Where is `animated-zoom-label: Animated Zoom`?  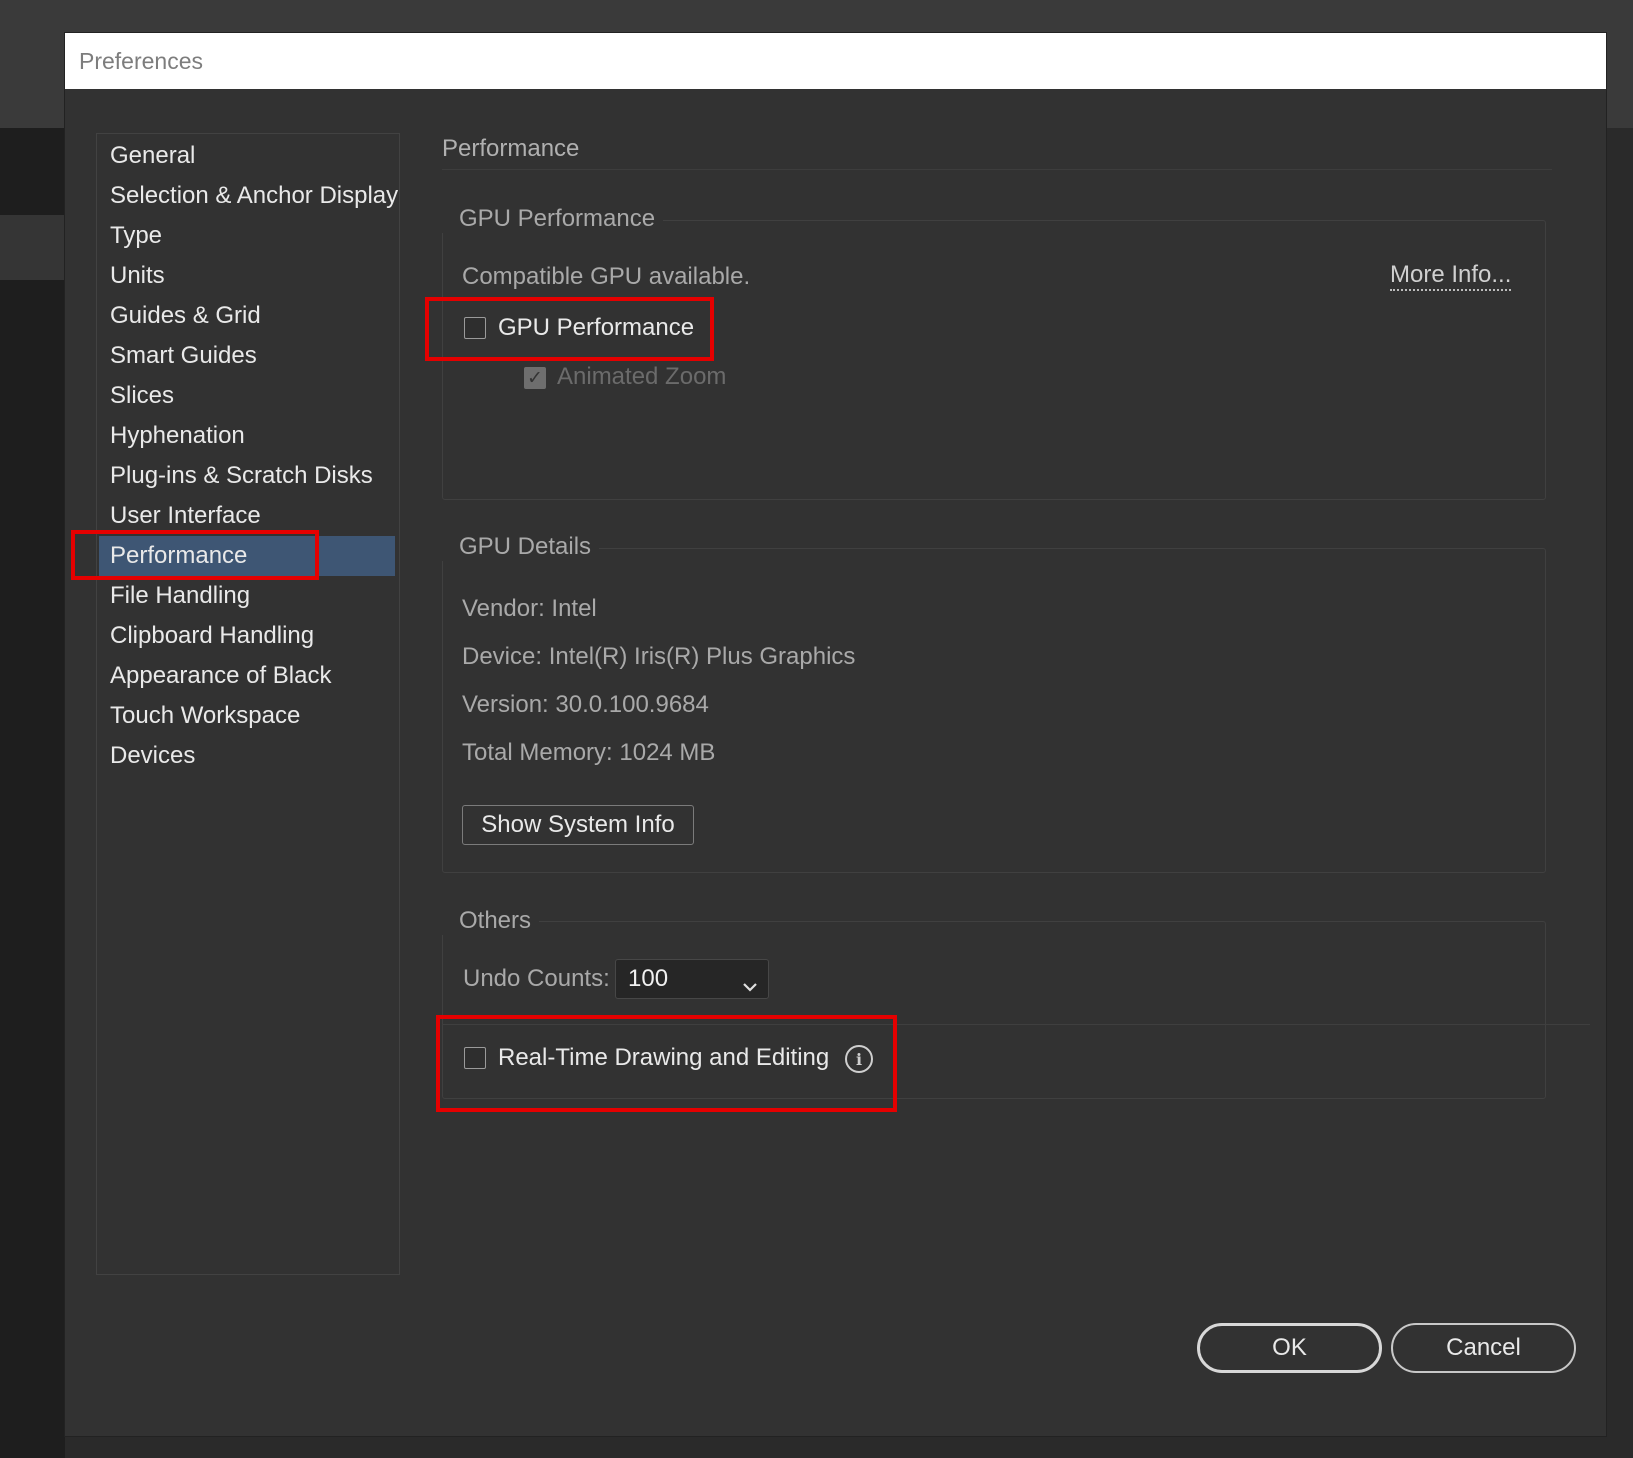
animated-zoom-label: Animated Zoom is located at coordinates (642, 376).